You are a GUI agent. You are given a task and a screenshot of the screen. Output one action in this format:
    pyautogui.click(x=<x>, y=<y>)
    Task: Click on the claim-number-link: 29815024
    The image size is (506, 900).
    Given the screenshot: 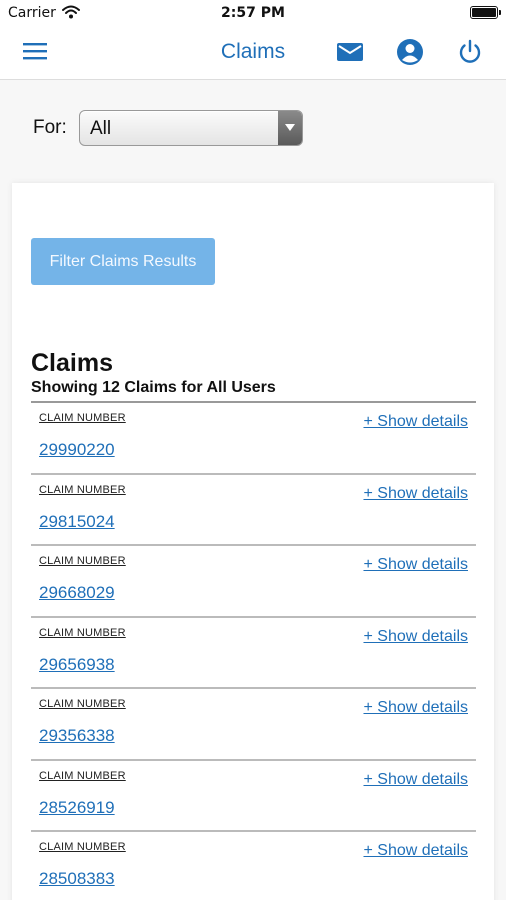 What is the action you would take?
    pyautogui.click(x=77, y=522)
    